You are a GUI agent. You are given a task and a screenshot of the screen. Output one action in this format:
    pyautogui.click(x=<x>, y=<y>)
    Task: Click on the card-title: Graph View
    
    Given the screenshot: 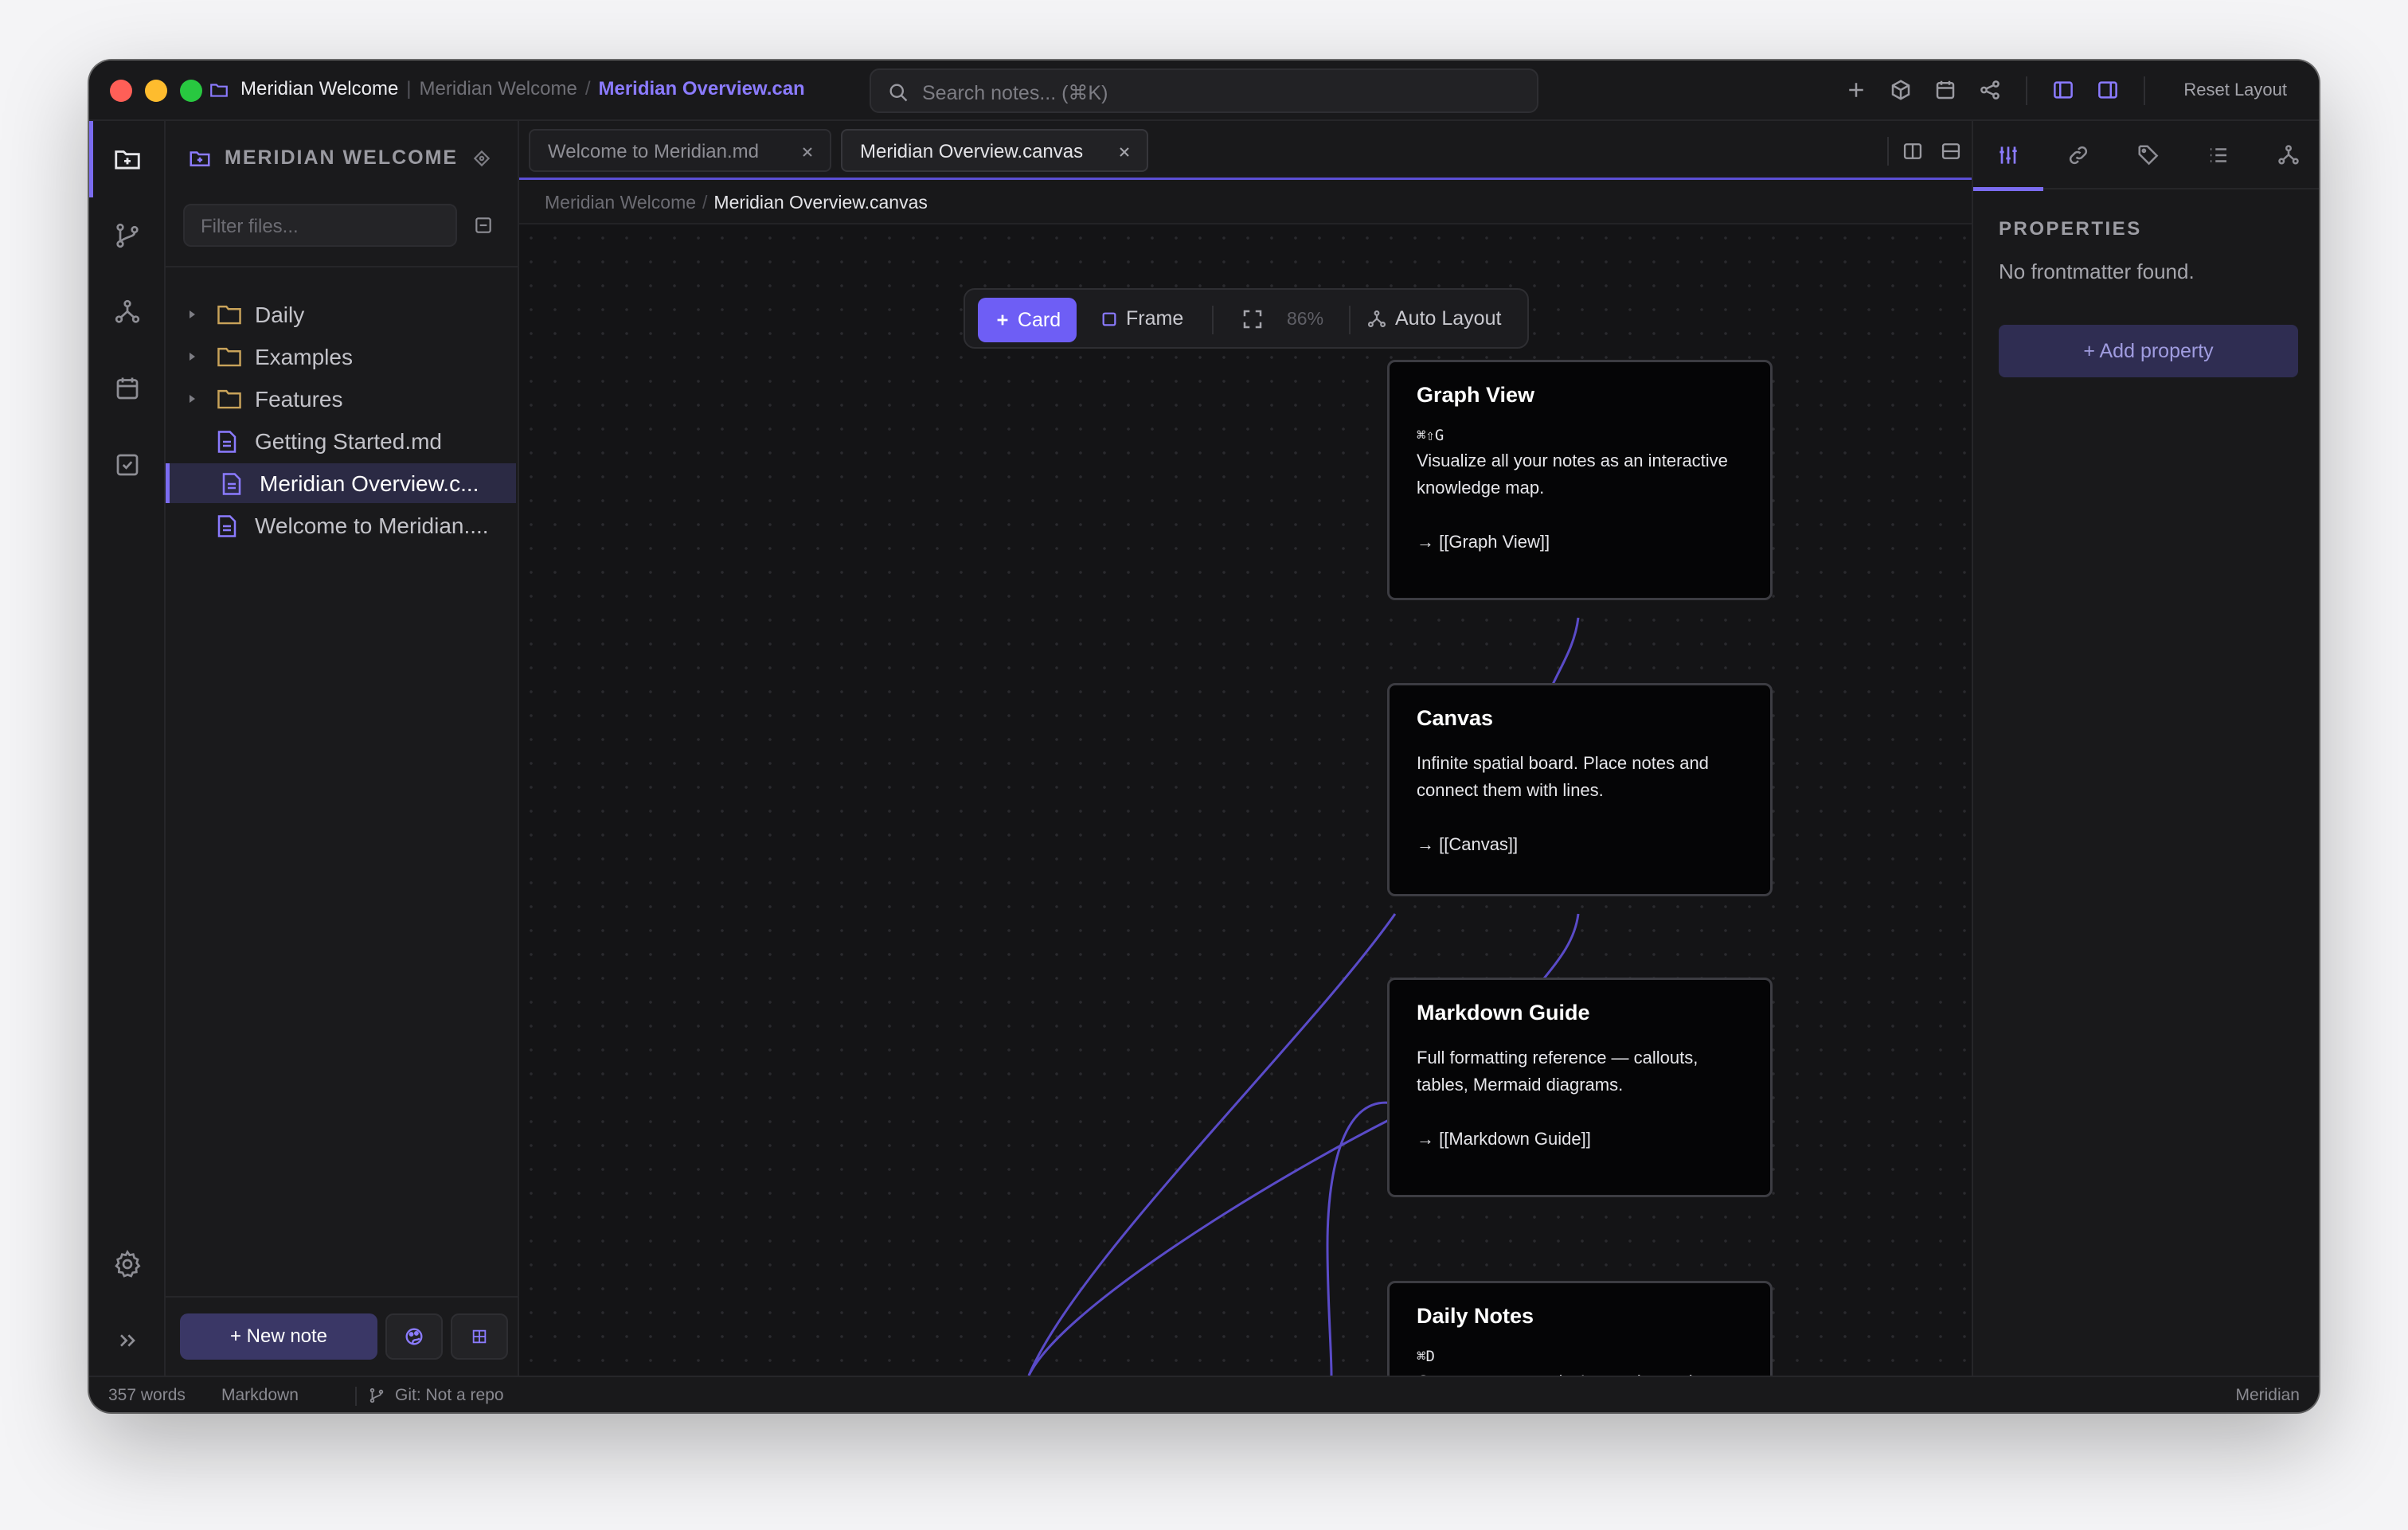 What is the action you would take?
    pyautogui.click(x=1476, y=395)
    